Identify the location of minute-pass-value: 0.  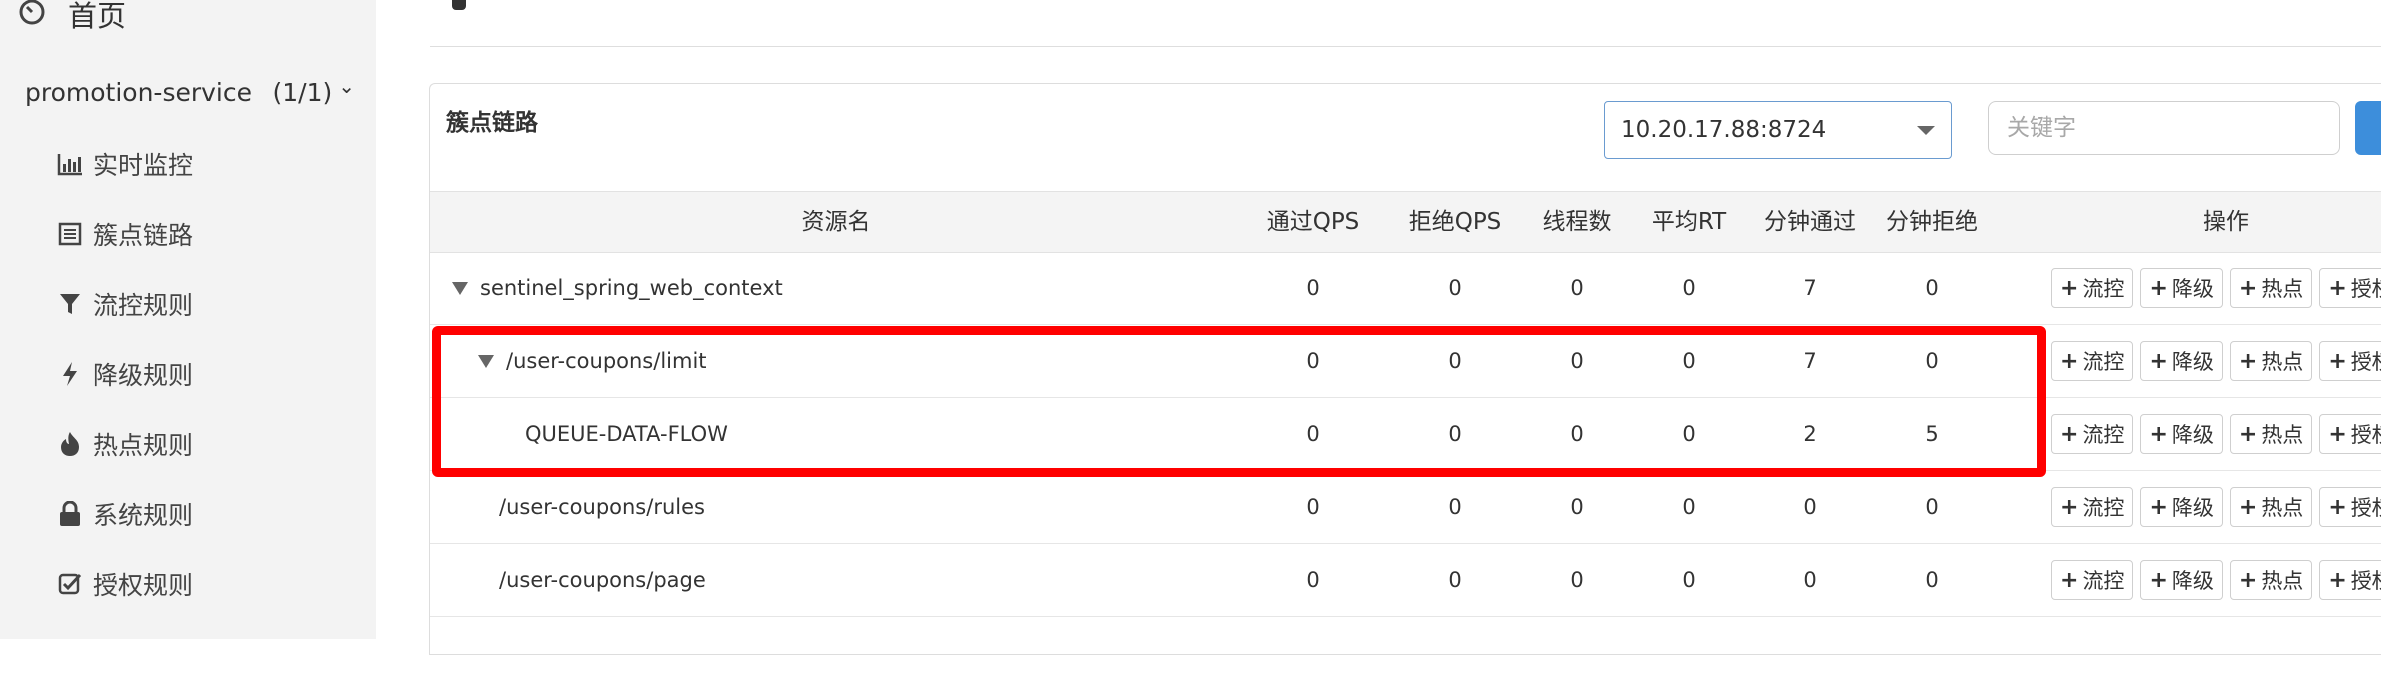
(1810, 507).